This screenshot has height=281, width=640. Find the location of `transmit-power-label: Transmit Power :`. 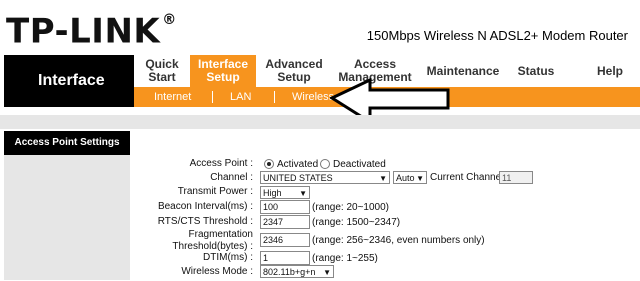

transmit-power-label: Transmit Power : is located at coordinates (215, 191).